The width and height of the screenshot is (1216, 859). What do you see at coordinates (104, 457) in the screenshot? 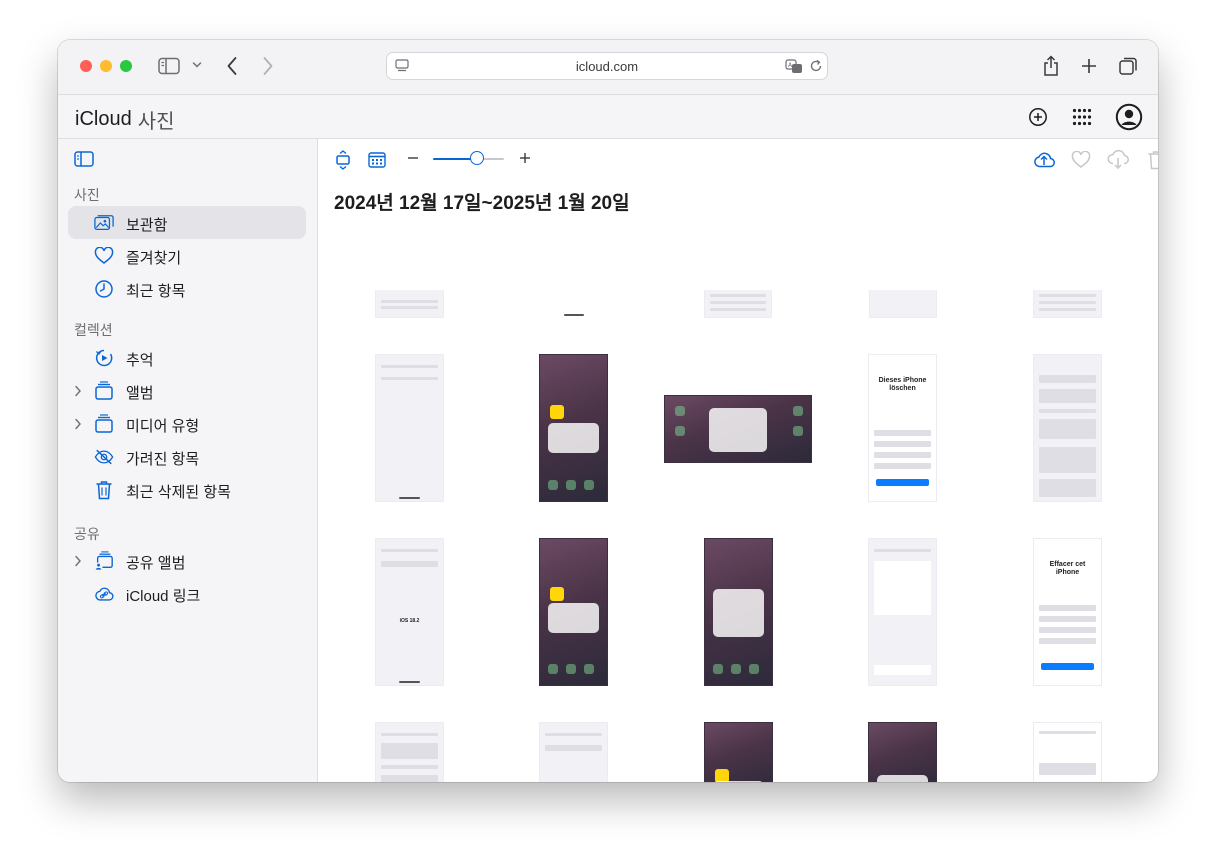
I see `eye-slash-icon` at bounding box center [104, 457].